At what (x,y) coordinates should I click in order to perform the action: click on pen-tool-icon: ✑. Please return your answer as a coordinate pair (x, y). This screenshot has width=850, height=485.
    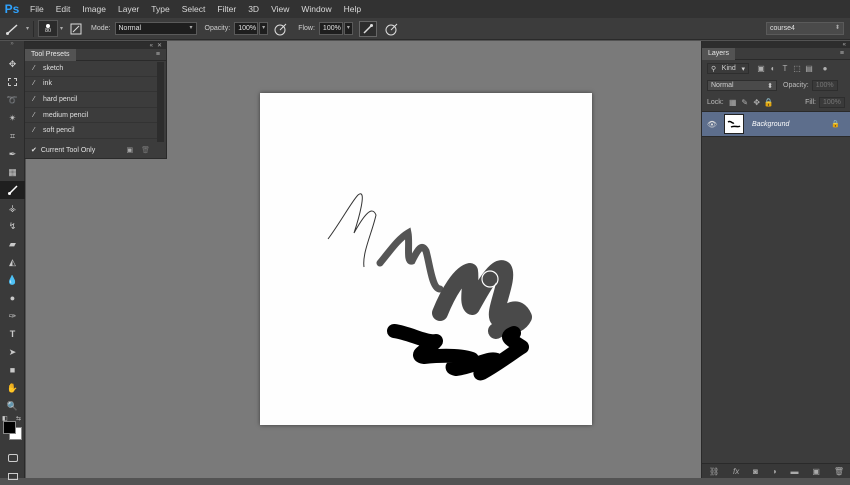
    Looking at the image, I should click on (12, 316).